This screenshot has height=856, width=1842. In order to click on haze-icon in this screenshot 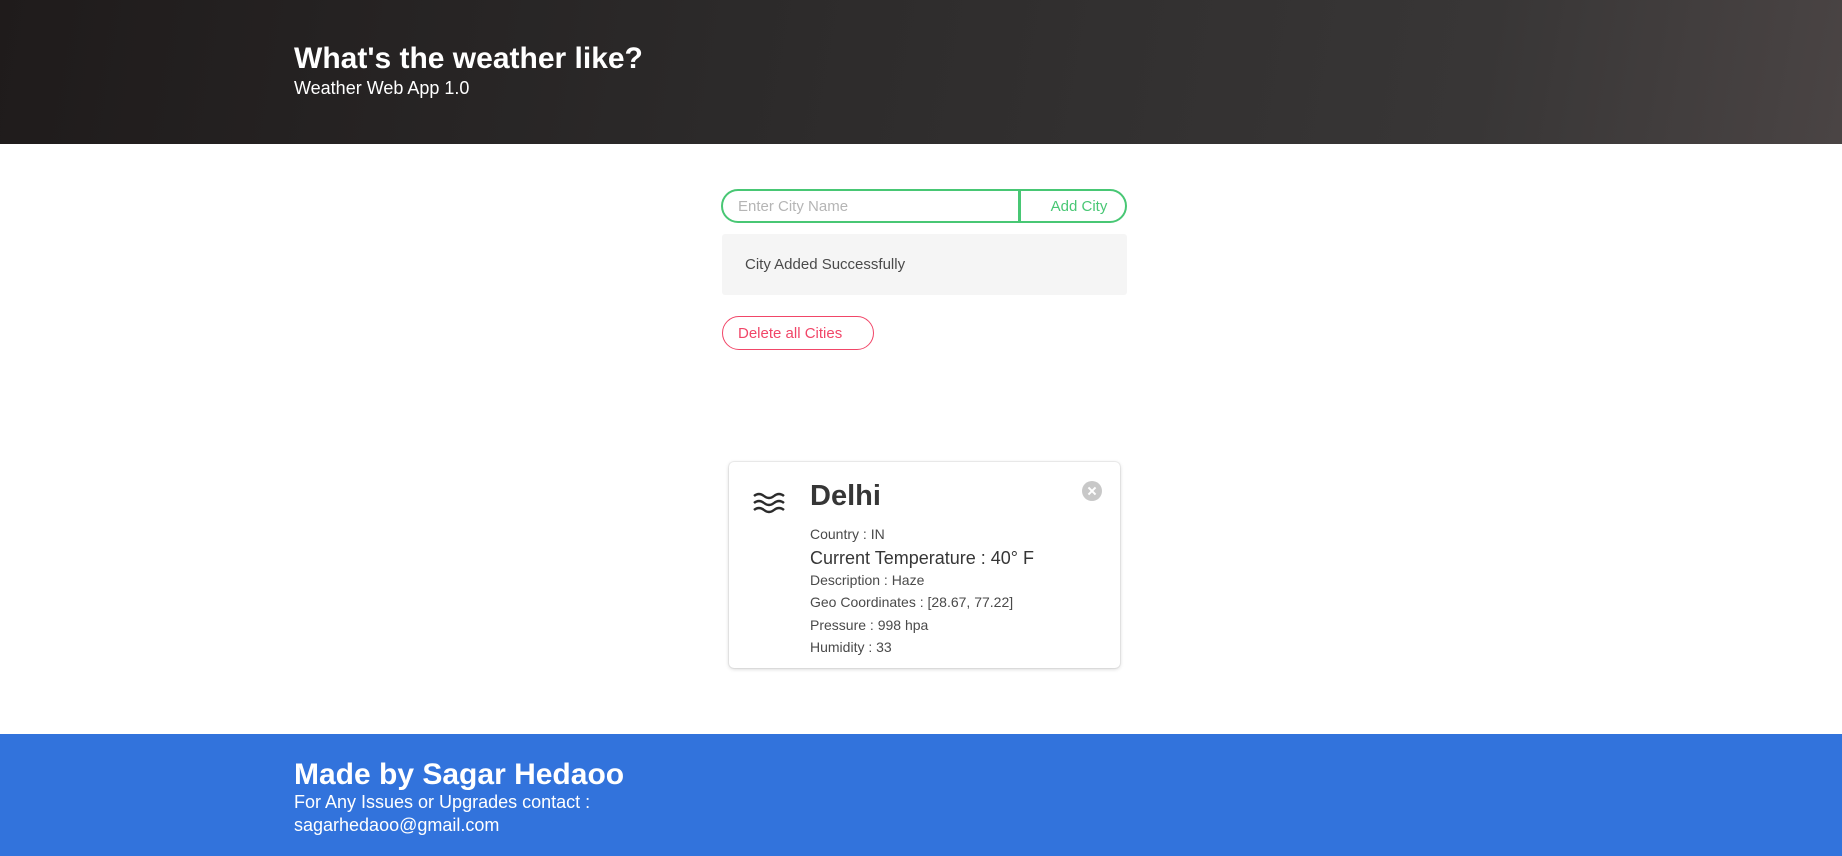, I will do `click(770, 504)`.